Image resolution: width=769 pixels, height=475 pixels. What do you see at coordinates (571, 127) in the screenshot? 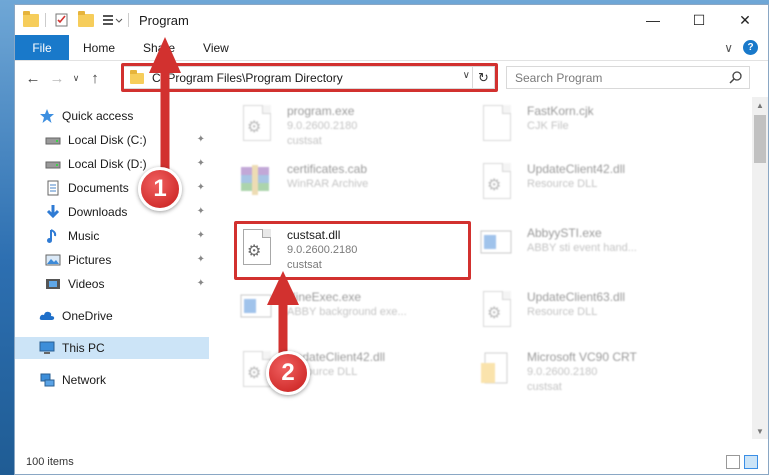
I see `file-item: FastKorn.cjk CJK File` at bounding box center [571, 127].